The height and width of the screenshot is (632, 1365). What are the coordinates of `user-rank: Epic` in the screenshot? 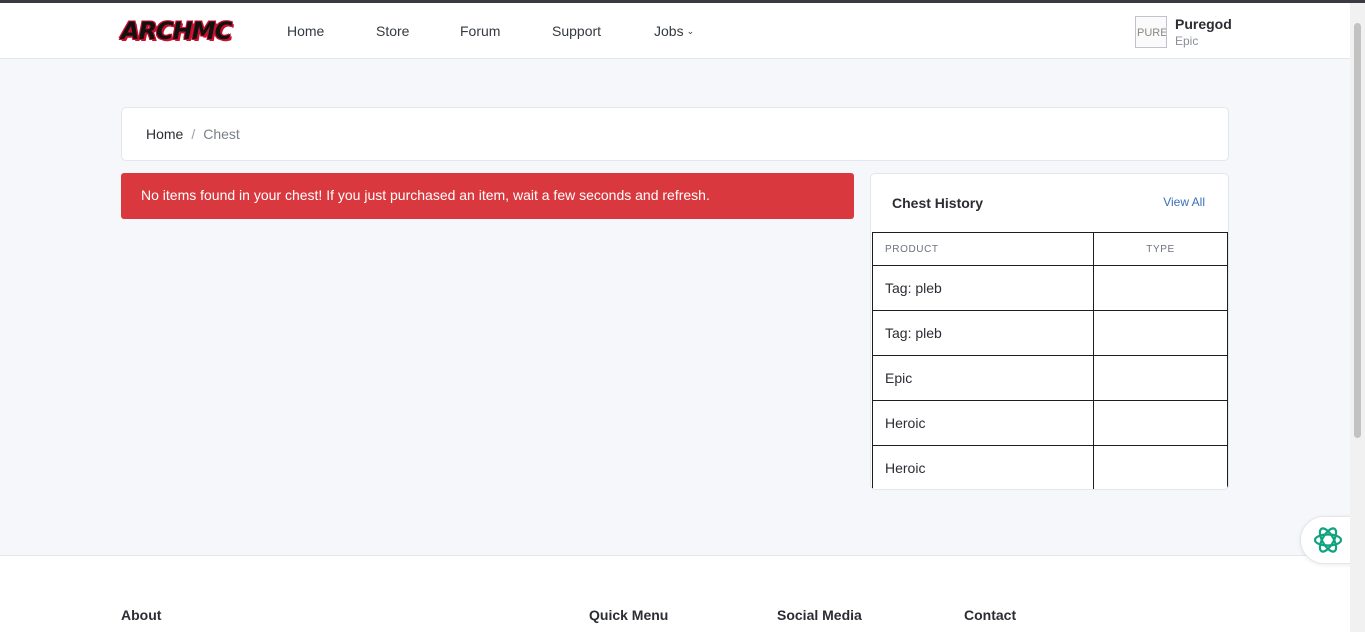 It's located at (1187, 41).